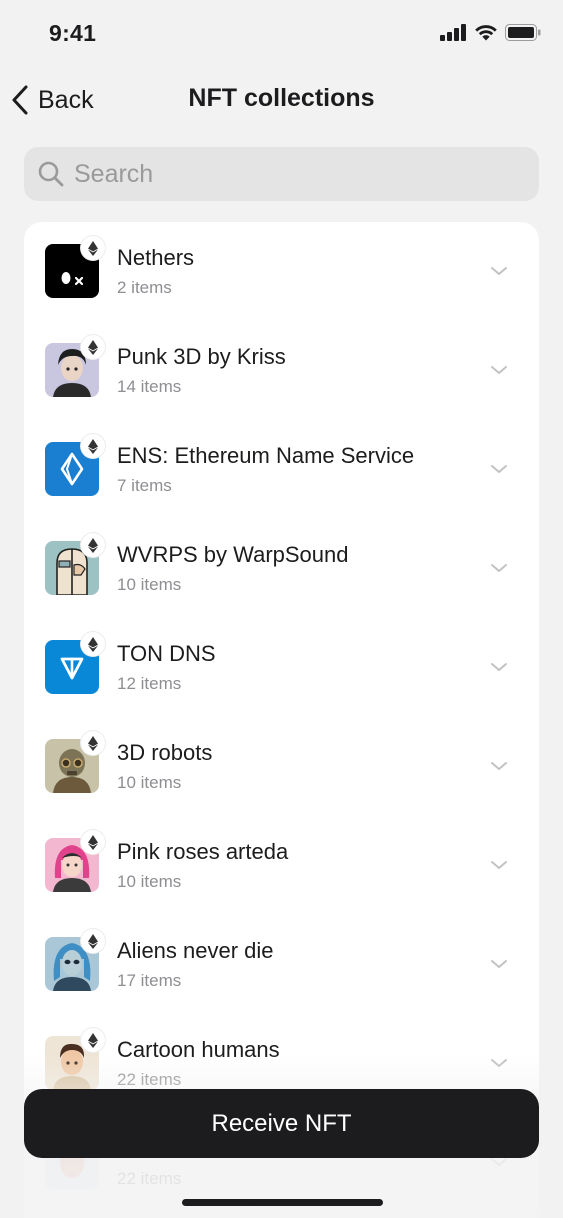 The image size is (563, 1218). Describe the element at coordinates (195, 950) in the screenshot. I see `collection-name: Aliens never die` at that location.